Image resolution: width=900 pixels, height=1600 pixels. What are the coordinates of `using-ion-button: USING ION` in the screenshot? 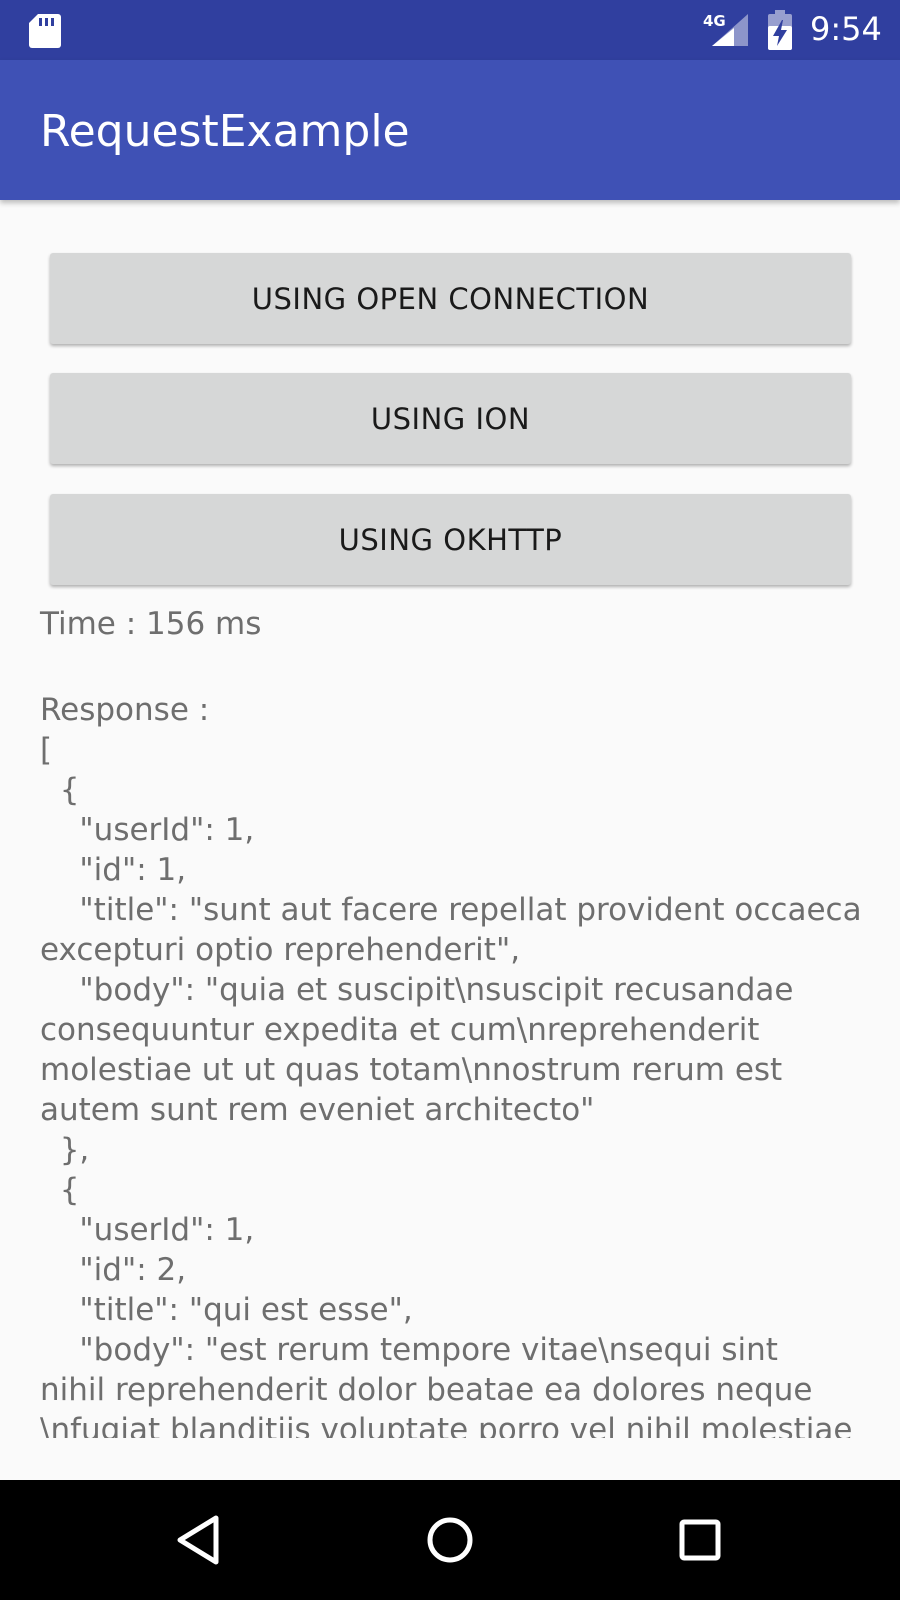 It's located at (450, 418).